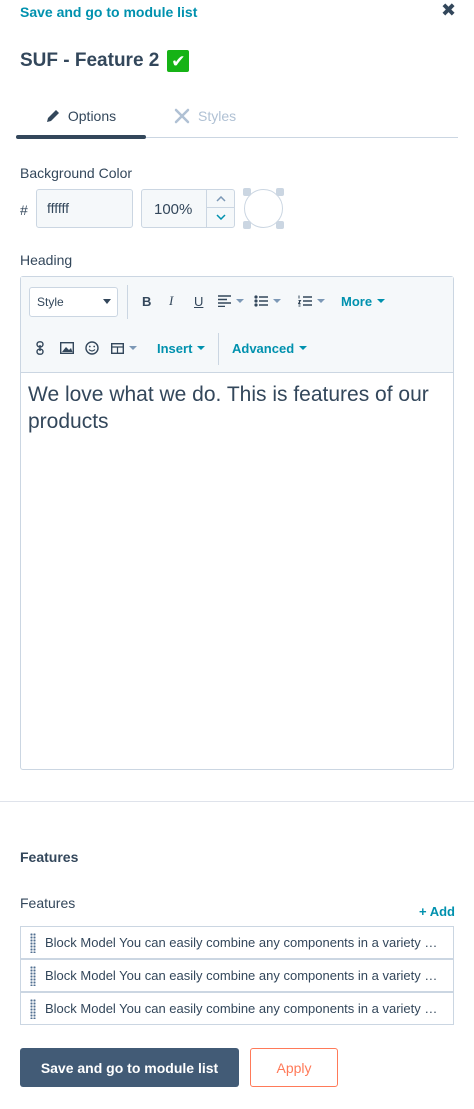  Describe the element at coordinates (24, 210) in the screenshot. I see `hash-prefix: #` at that location.